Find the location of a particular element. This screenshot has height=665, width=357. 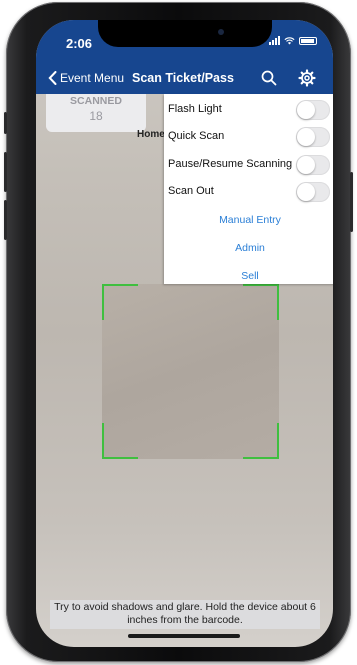

battery-icon is located at coordinates (308, 40).